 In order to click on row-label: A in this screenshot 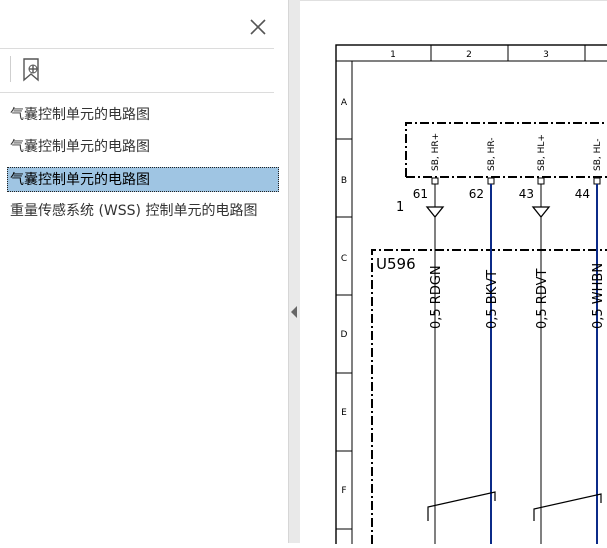, I will do `click(344, 103)`.